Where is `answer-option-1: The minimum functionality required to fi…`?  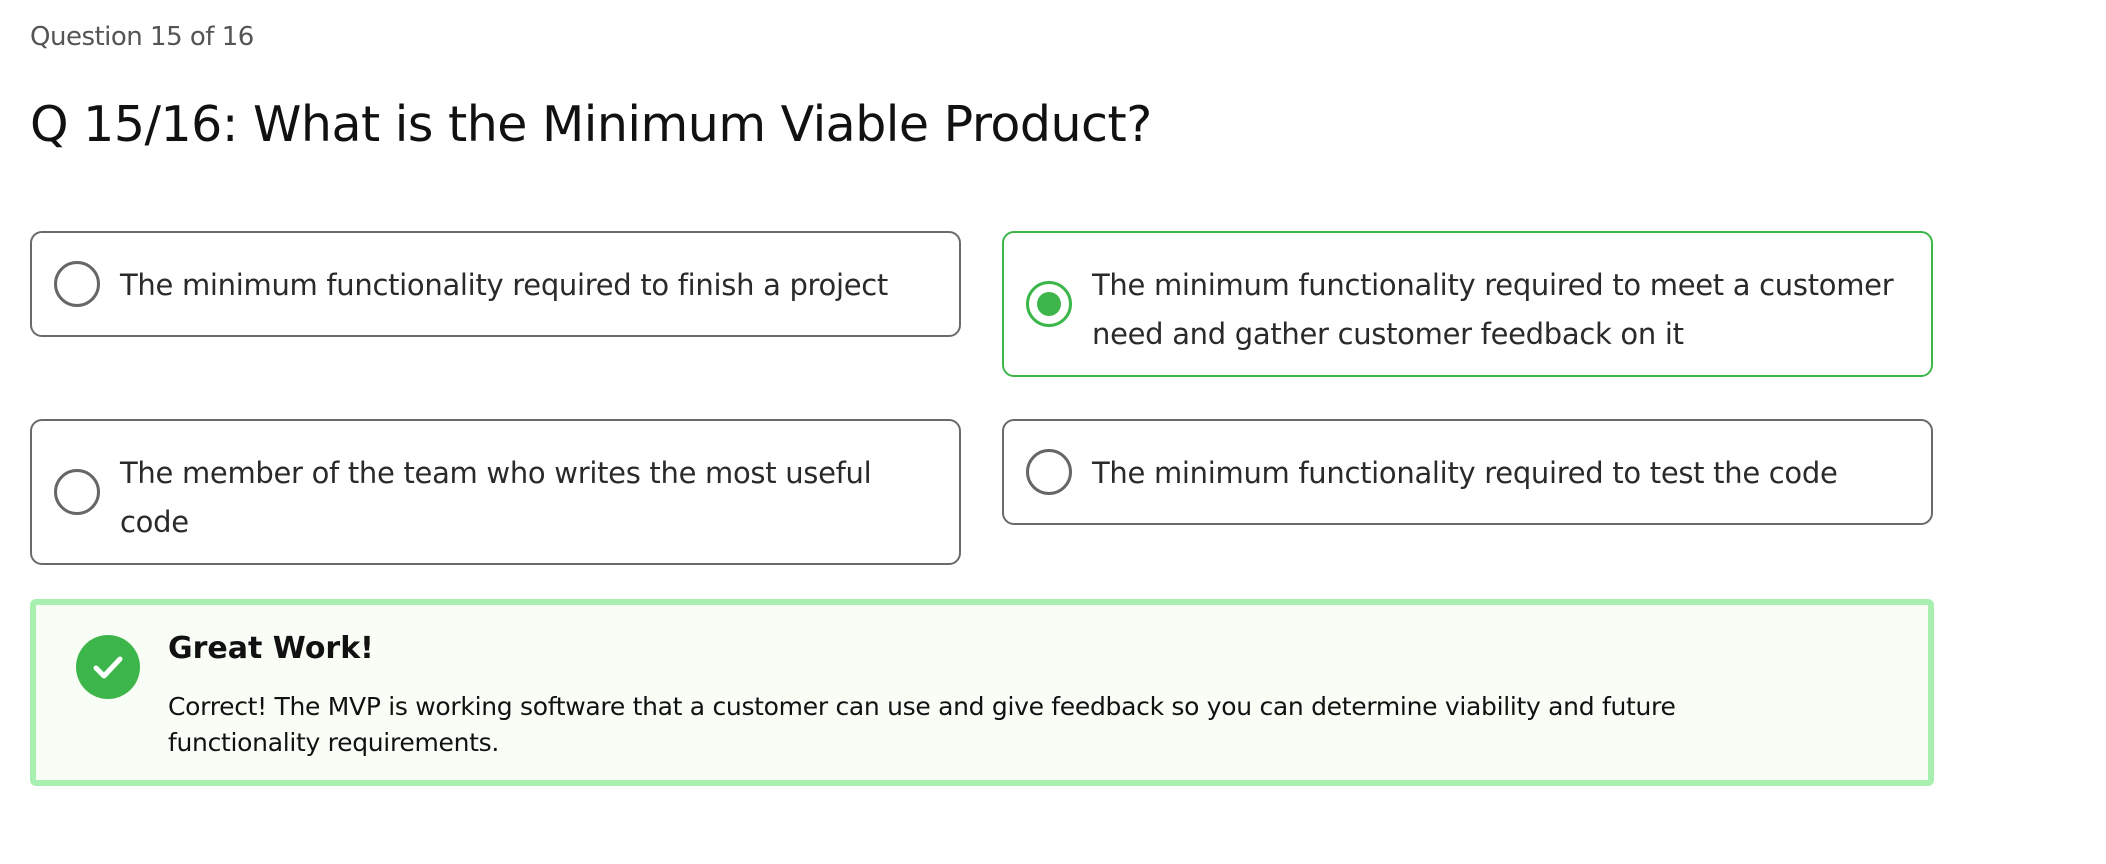 answer-option-1: The minimum functionality required to fi… is located at coordinates (495, 284).